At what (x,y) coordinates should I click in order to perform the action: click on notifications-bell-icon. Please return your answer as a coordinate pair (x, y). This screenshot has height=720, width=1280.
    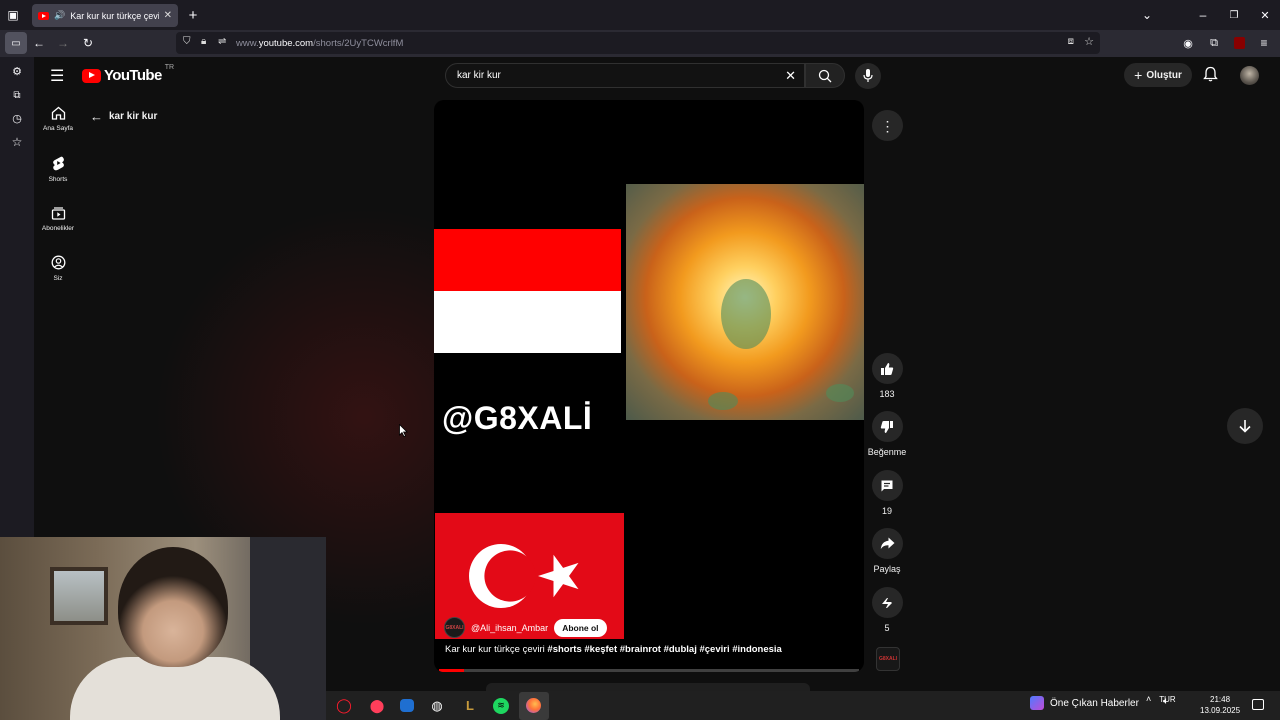
    Looking at the image, I should click on (1210, 76).